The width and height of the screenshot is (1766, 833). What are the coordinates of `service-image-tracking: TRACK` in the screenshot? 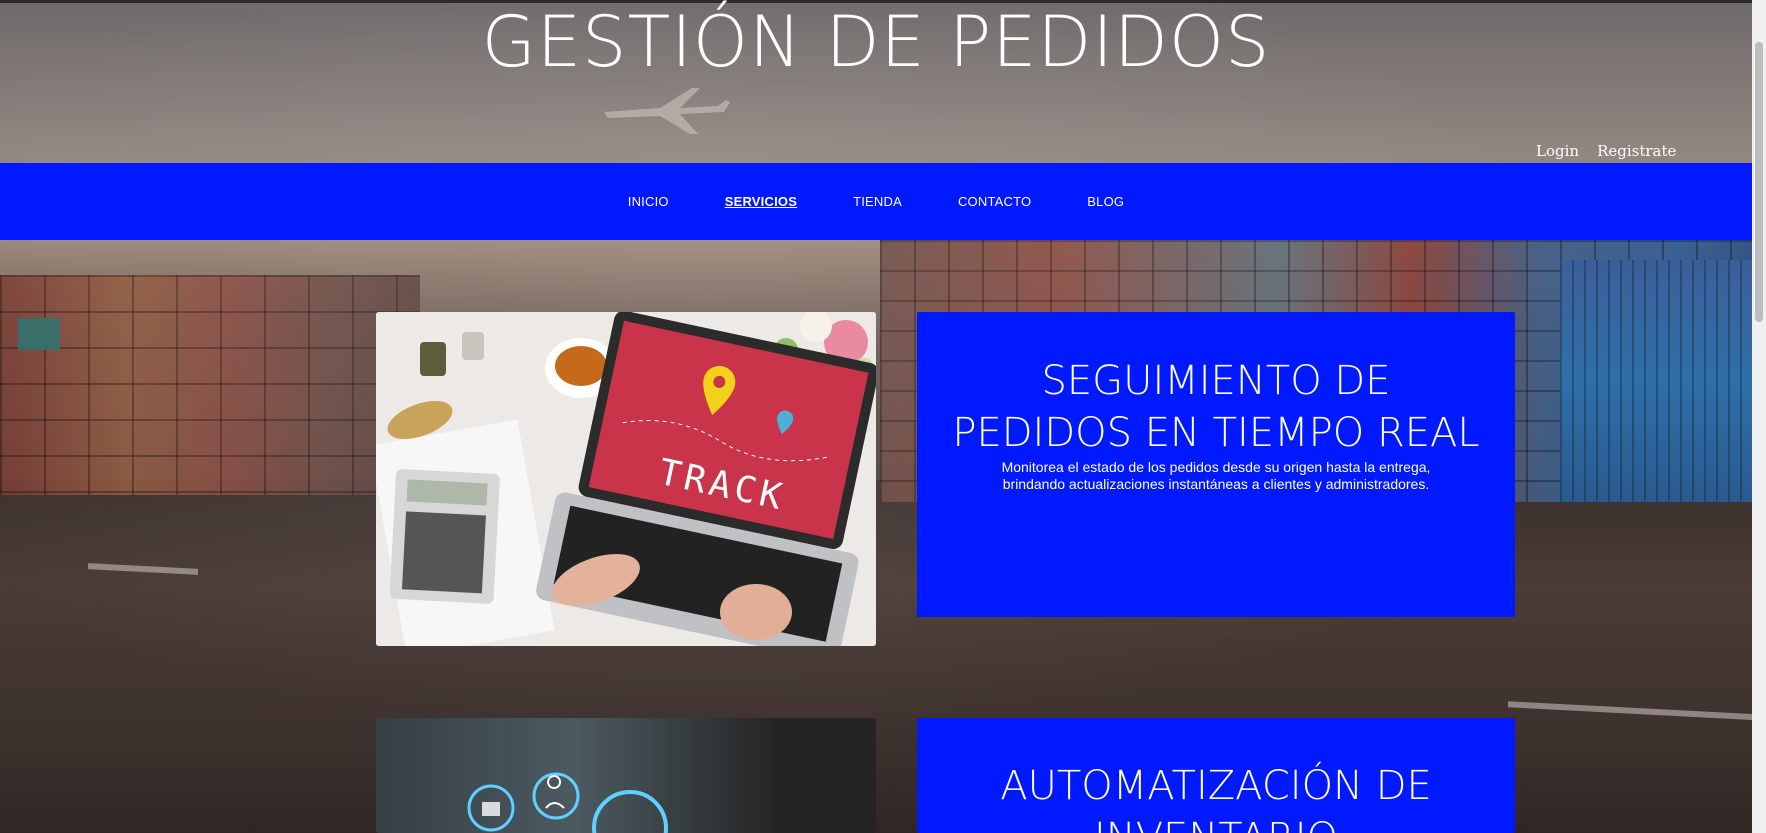 It's located at (626, 479).